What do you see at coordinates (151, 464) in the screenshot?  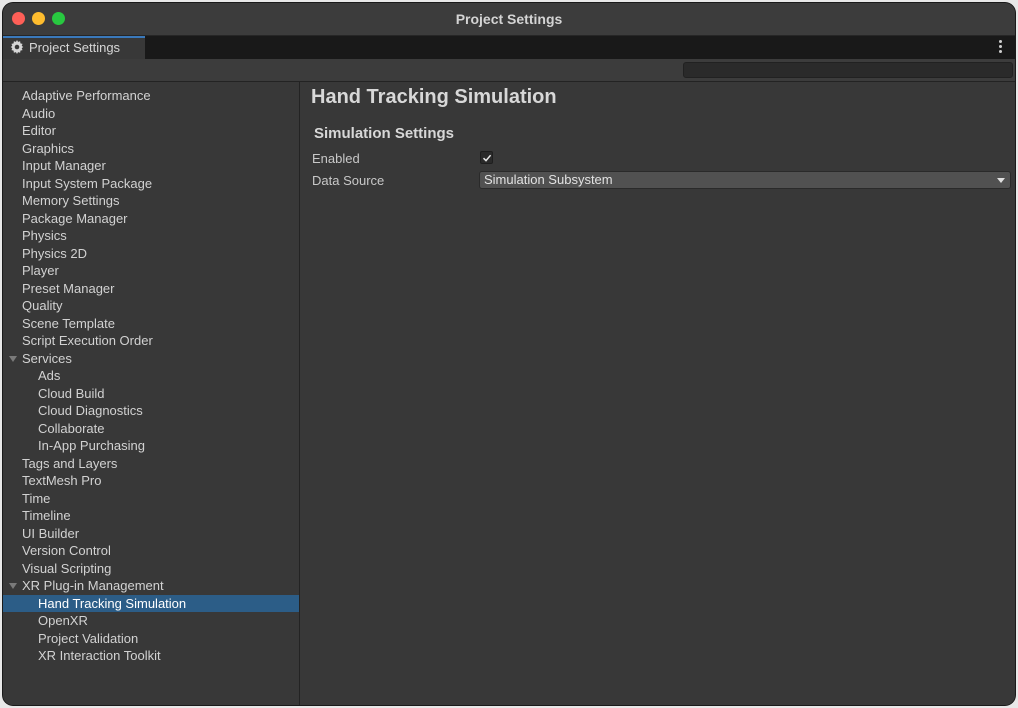 I see `sidebar-item: Tags and Layers` at bounding box center [151, 464].